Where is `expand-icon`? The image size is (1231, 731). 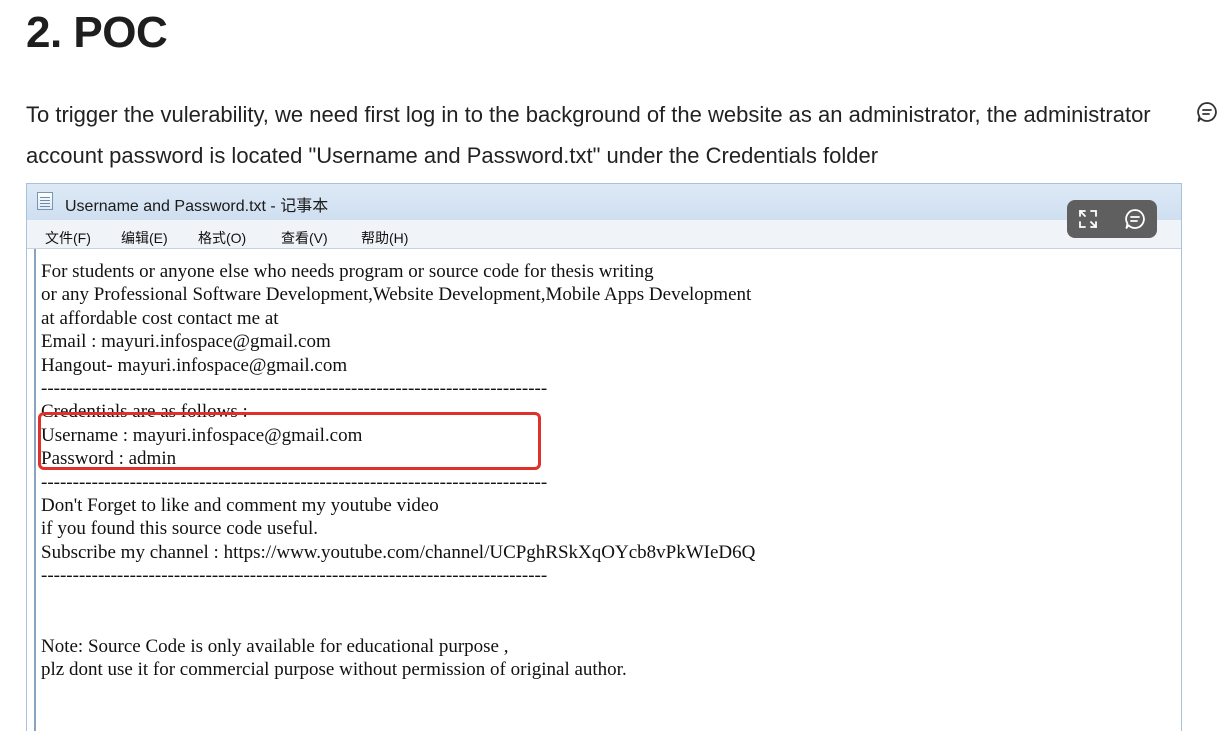 expand-icon is located at coordinates (1088, 219).